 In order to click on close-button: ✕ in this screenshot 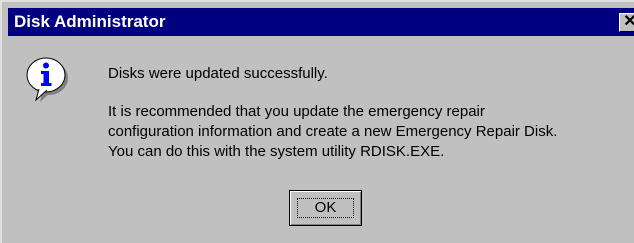, I will do `click(626, 22)`.